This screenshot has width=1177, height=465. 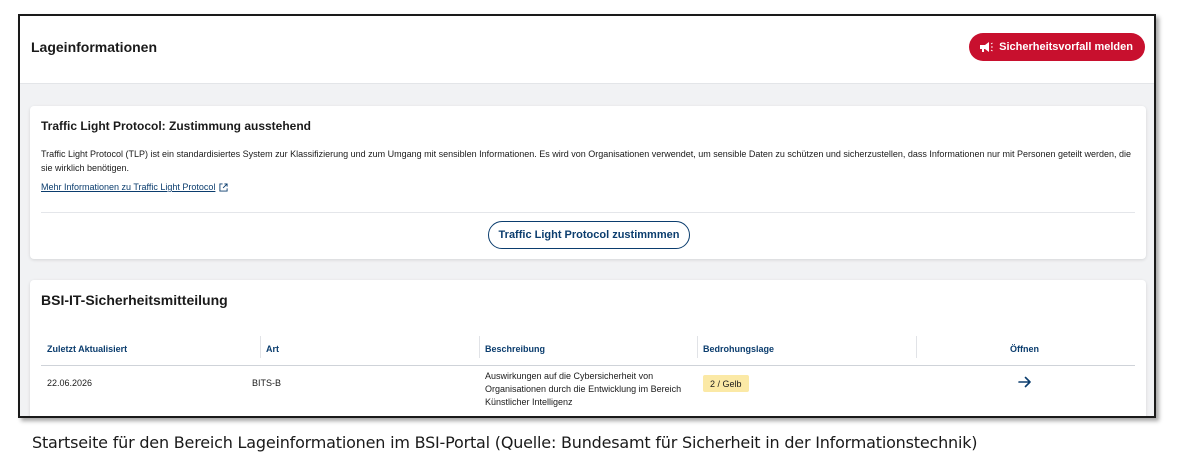 What do you see at coordinates (1066, 47) in the screenshot?
I see `report-incident-label: Sicherheitsvorfall melden` at bounding box center [1066, 47].